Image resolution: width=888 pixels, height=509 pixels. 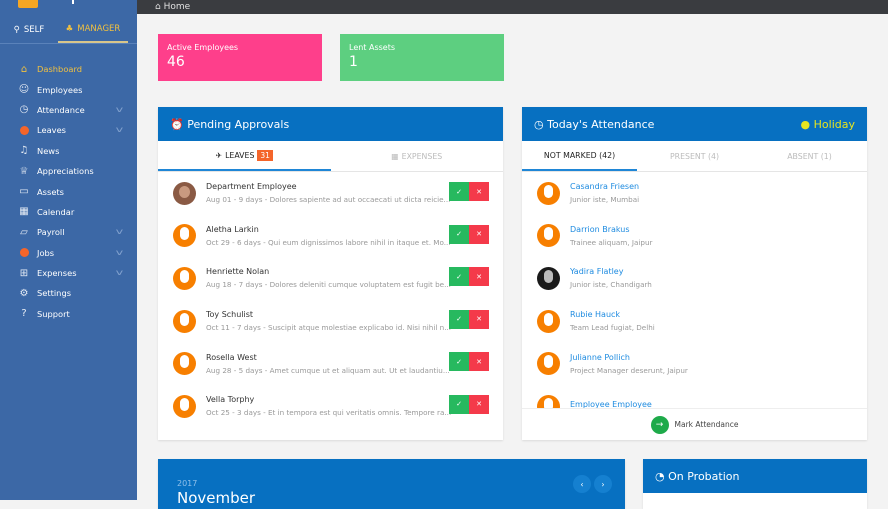 I want to click on sidebar-item-label: News, so click(x=48, y=150).